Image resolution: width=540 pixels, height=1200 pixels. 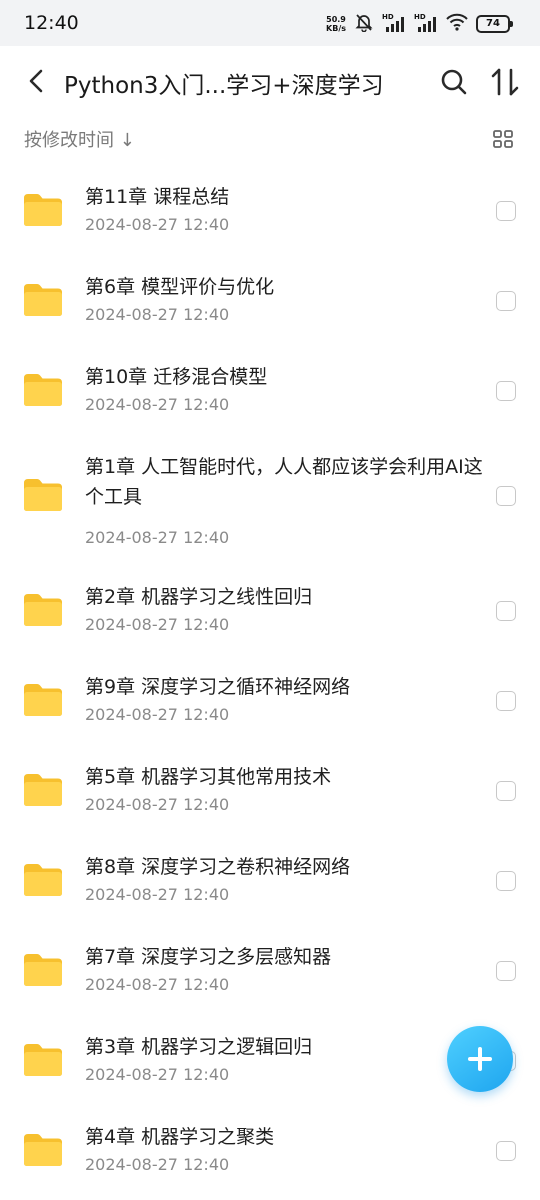 I want to click on add-fab-button, so click(x=480, y=1059).